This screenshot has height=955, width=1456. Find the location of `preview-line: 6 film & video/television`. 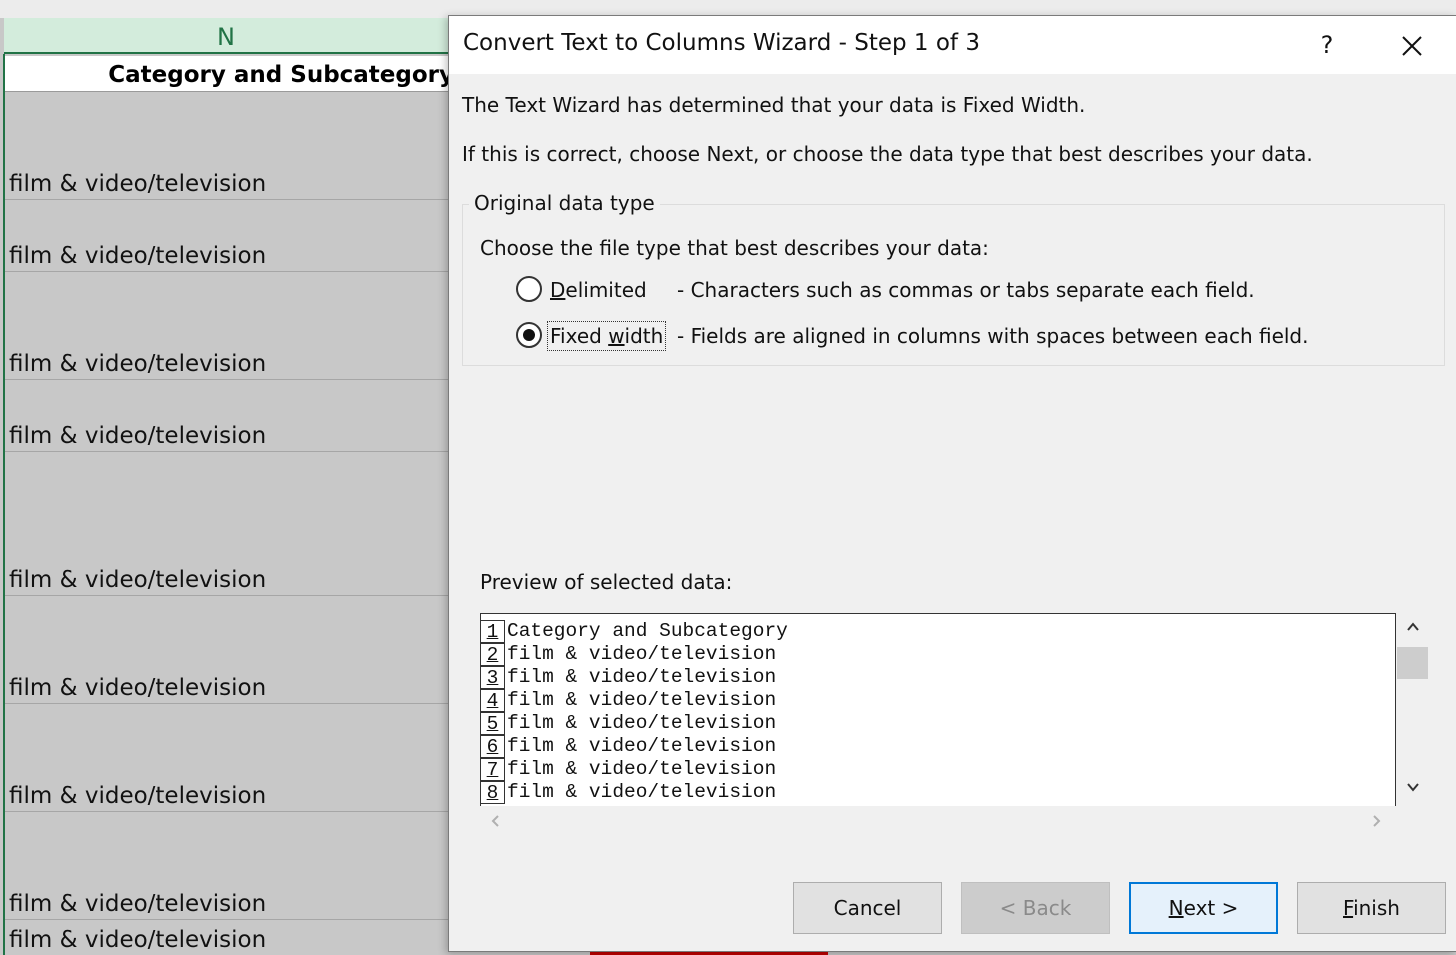

preview-line: 6 film & video/television is located at coordinates (931, 746).